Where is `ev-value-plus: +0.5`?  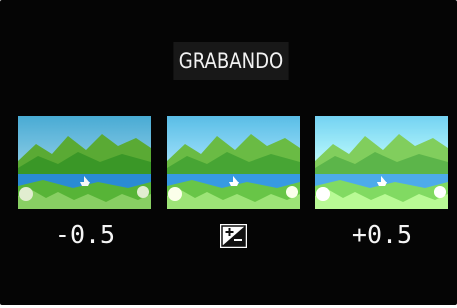
ev-value-plus: +0.5 is located at coordinates (382, 234).